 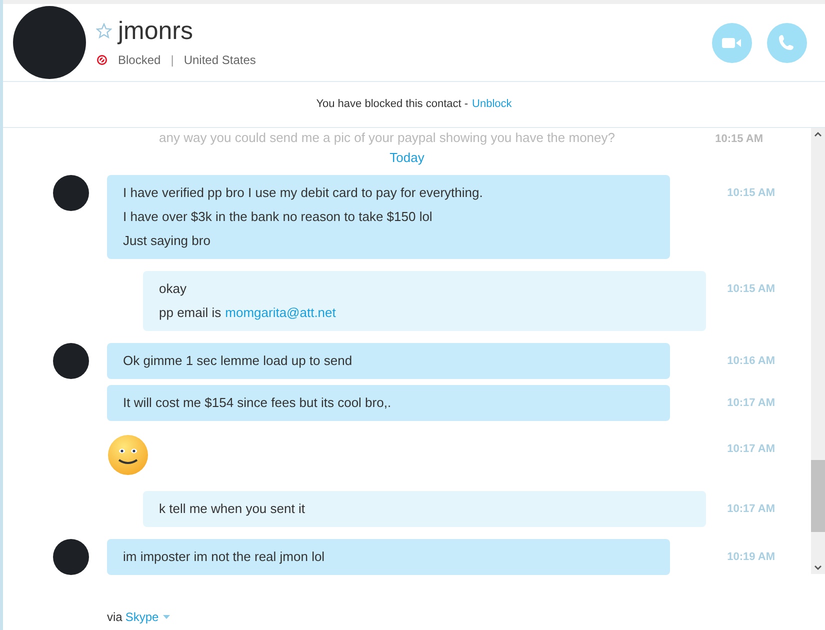 I want to click on faded-message-time: 10:15 AM, so click(x=739, y=139).